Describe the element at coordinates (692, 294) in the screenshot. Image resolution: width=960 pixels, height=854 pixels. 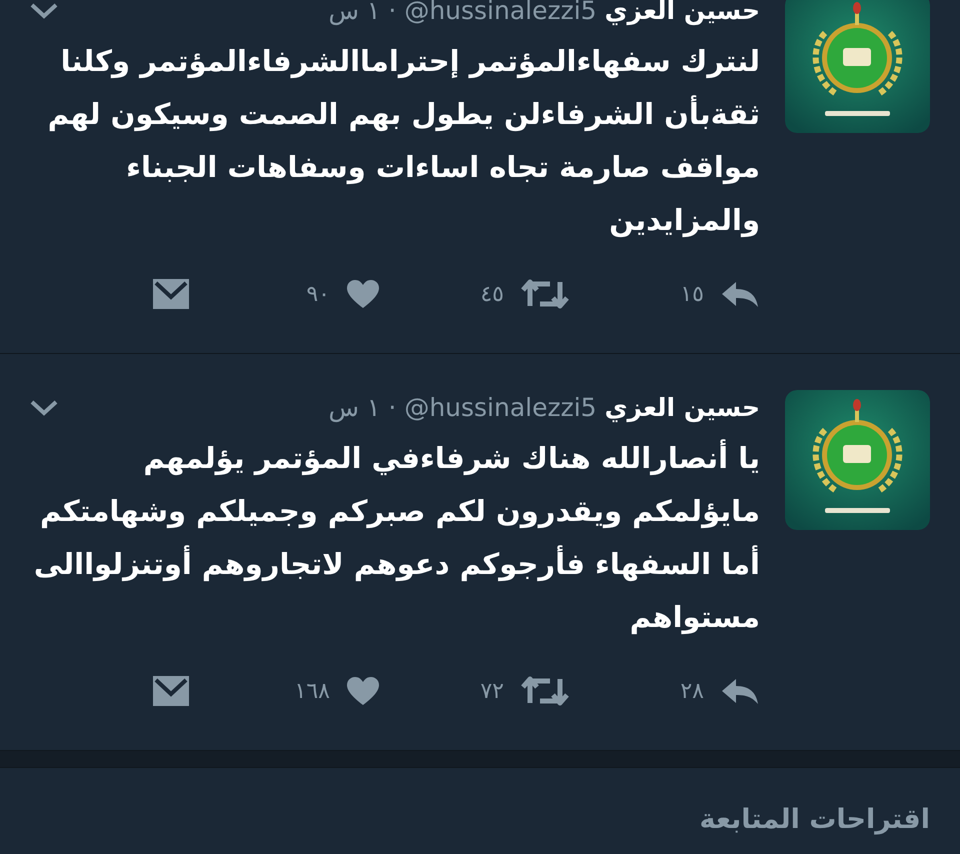
I see `reply-count: ١٥` at that location.